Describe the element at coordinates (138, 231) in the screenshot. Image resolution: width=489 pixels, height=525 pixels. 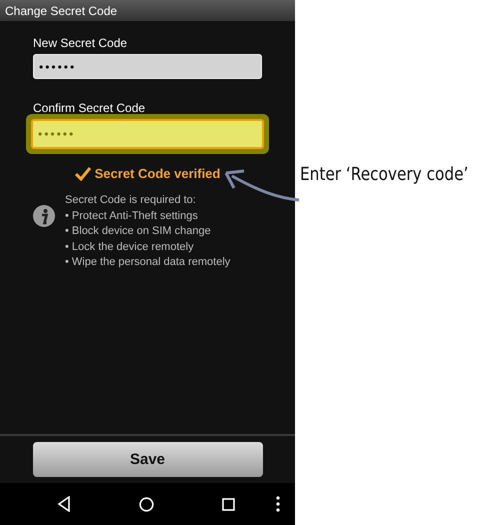
I see `info-text: • Block device on SIM change` at that location.